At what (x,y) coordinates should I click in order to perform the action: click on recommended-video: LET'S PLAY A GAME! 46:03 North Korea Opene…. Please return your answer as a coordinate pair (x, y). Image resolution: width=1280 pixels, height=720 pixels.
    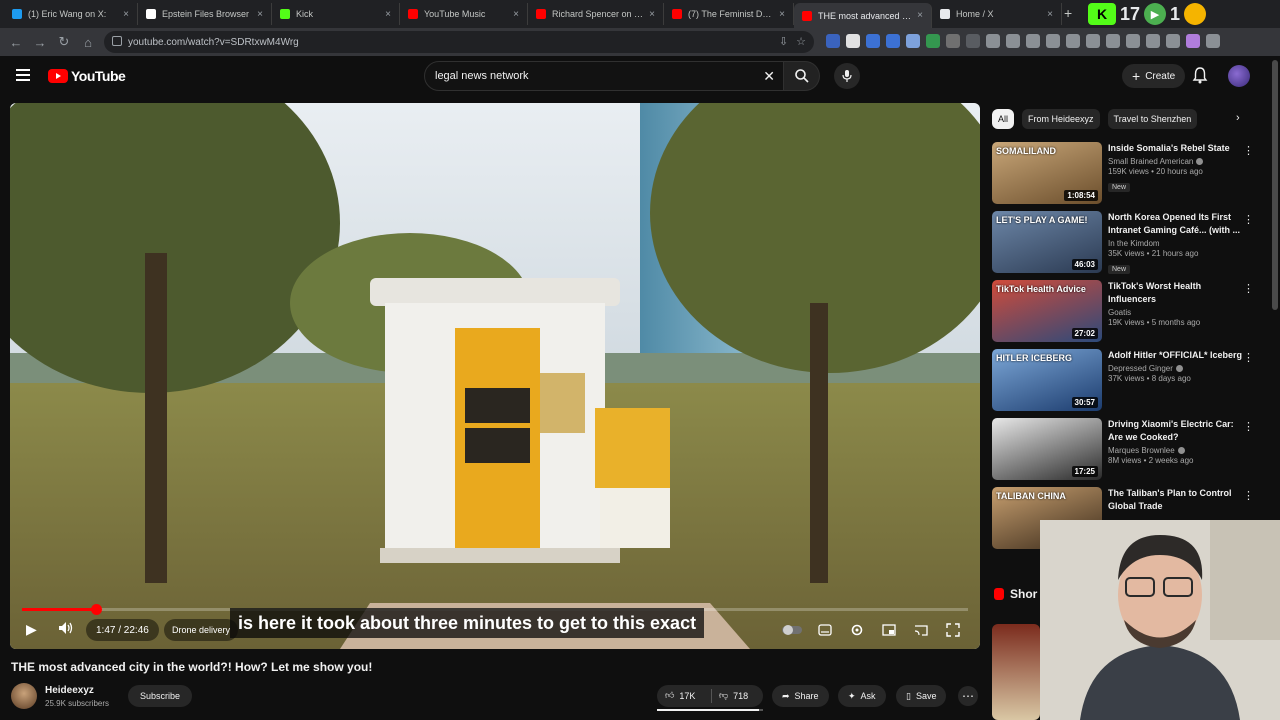
    Looking at the image, I should click on (1127, 243).